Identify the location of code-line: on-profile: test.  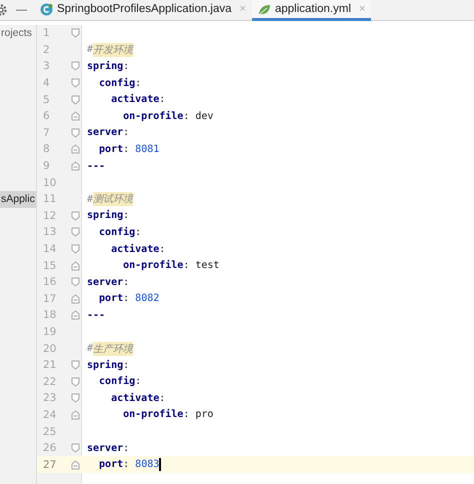
(171, 266).